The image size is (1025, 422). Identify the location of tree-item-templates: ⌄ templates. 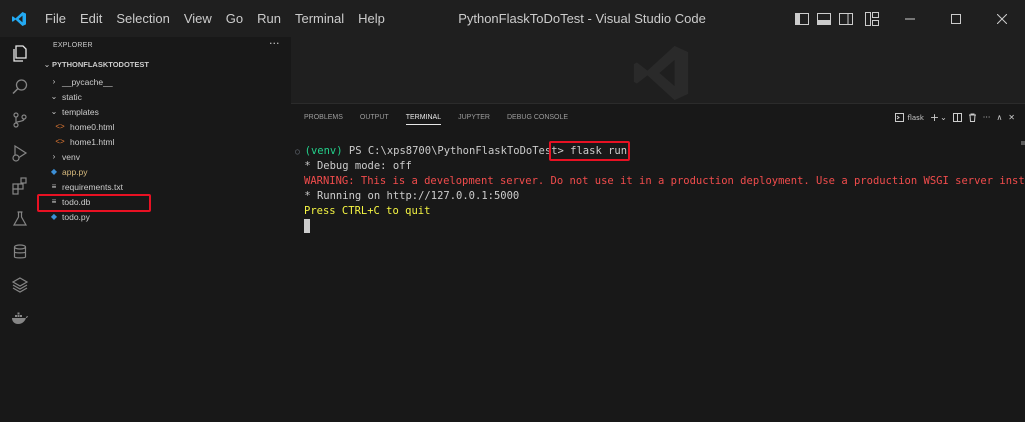
(165, 111).